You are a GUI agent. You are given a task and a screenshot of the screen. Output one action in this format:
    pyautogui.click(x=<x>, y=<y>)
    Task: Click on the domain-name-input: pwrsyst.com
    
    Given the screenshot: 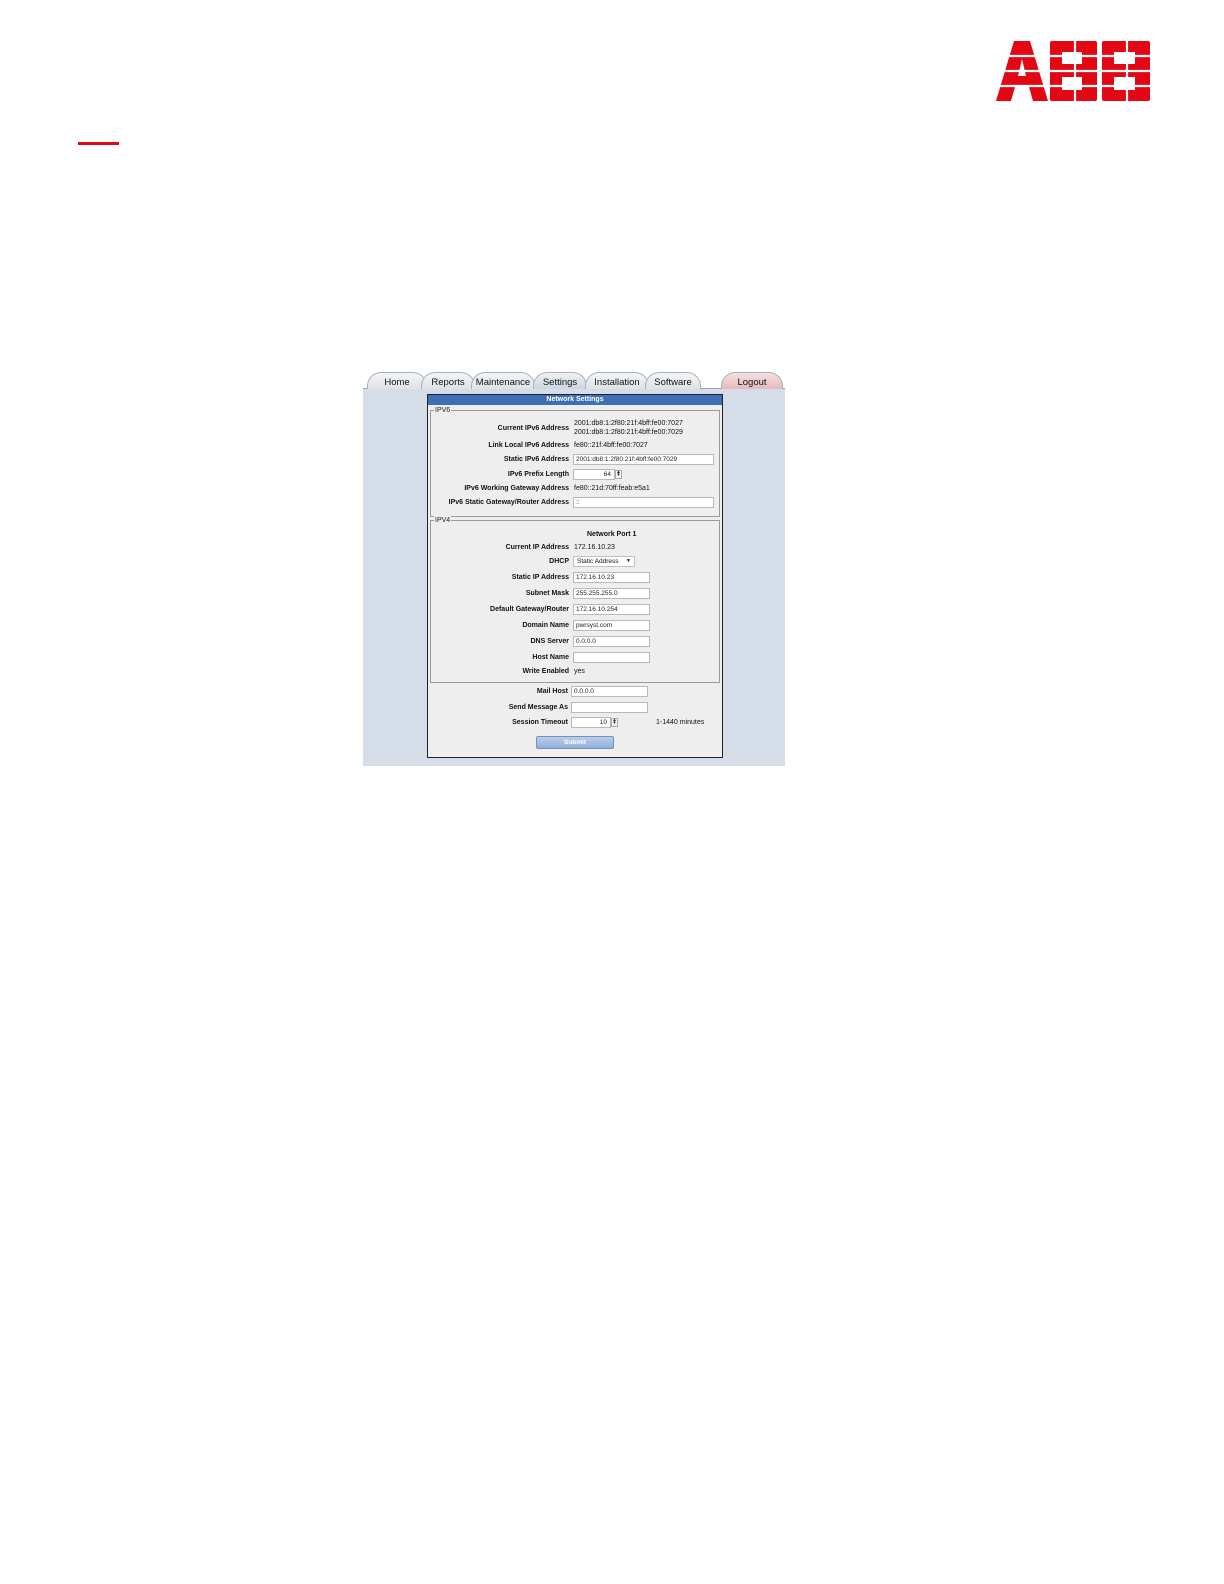 What is the action you would take?
    pyautogui.click(x=611, y=625)
    